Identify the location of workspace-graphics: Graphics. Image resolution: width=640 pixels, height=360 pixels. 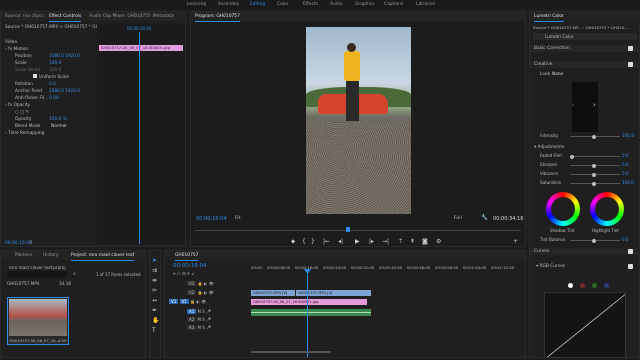
(364, 4).